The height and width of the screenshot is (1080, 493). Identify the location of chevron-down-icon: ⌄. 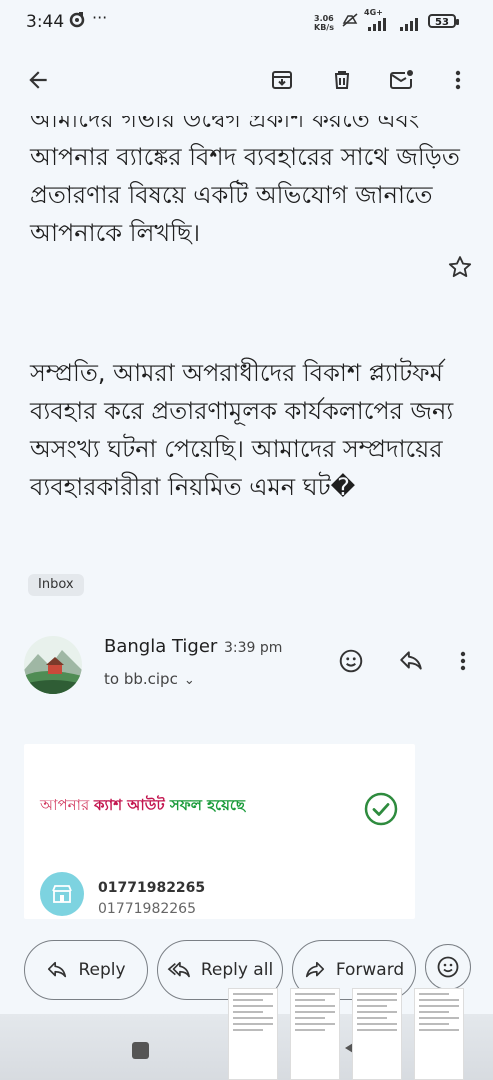
(189, 680).